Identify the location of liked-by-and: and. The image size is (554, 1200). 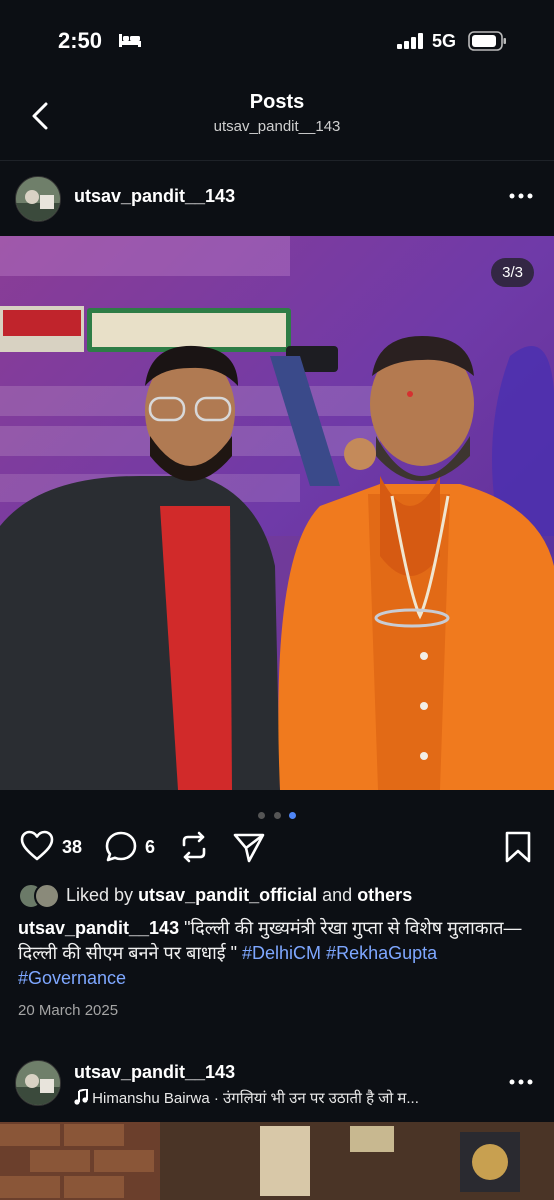
(337, 895).